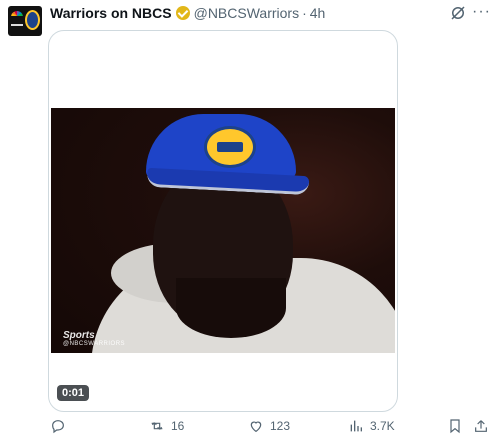 This screenshot has width=500, height=440. I want to click on video-watermark: Sports @NBCSWARRIORS, so click(94, 338).